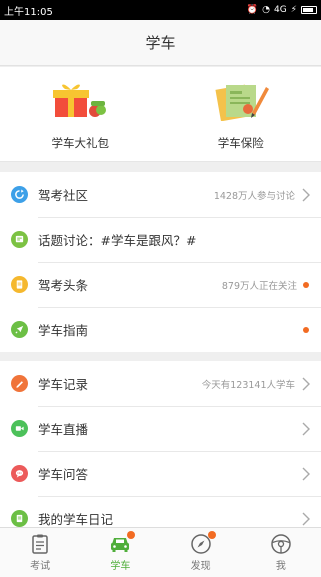  What do you see at coordinates (309, 10) in the screenshot?
I see `battery-icon` at bounding box center [309, 10].